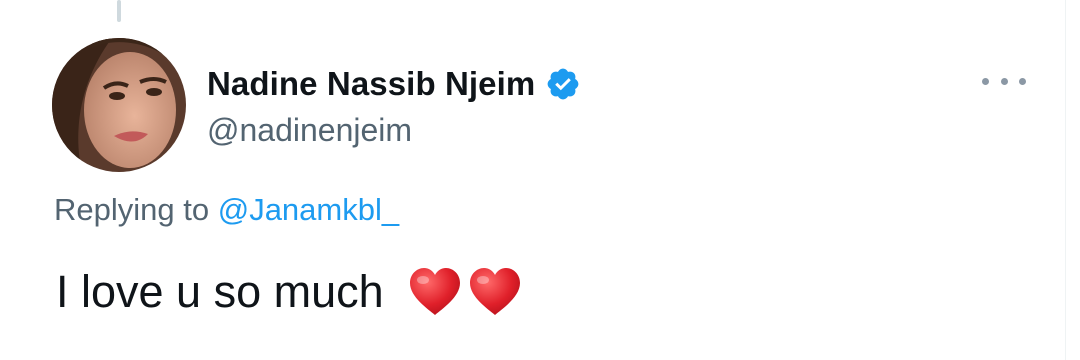  I want to click on author-handle: @nadinenjeim, so click(309, 130).